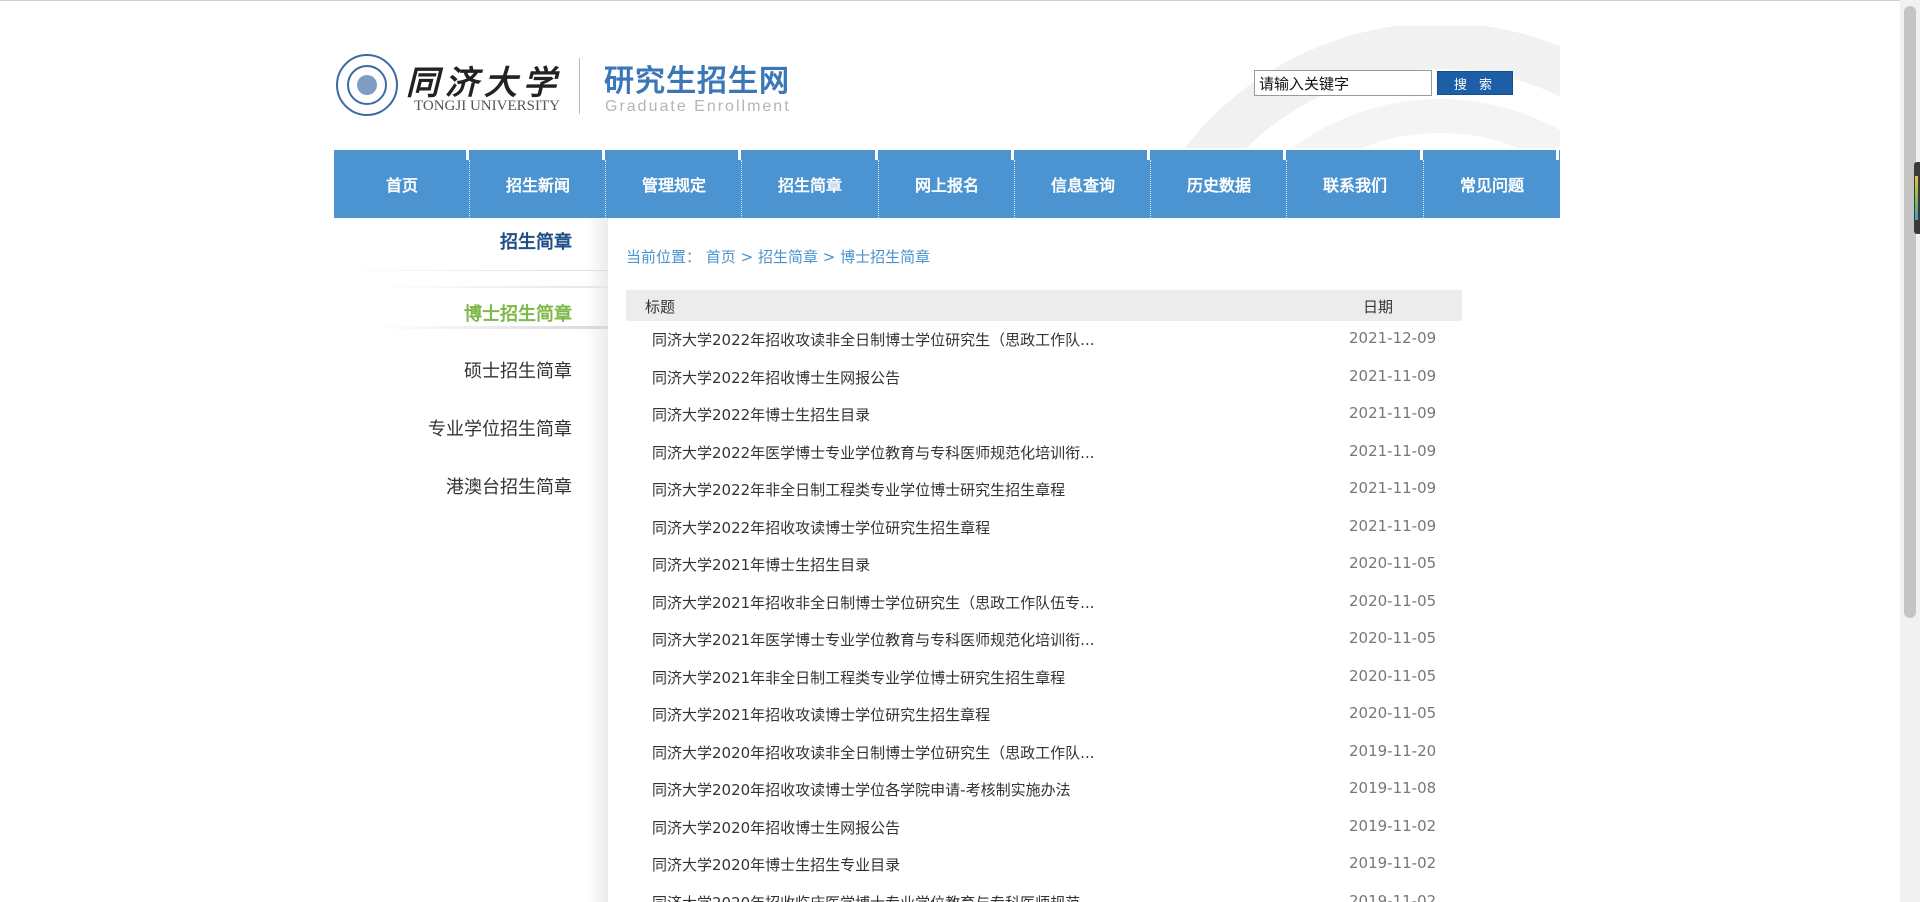  What do you see at coordinates (484, 82) in the screenshot?
I see `university-name-cn: 同济大学` at bounding box center [484, 82].